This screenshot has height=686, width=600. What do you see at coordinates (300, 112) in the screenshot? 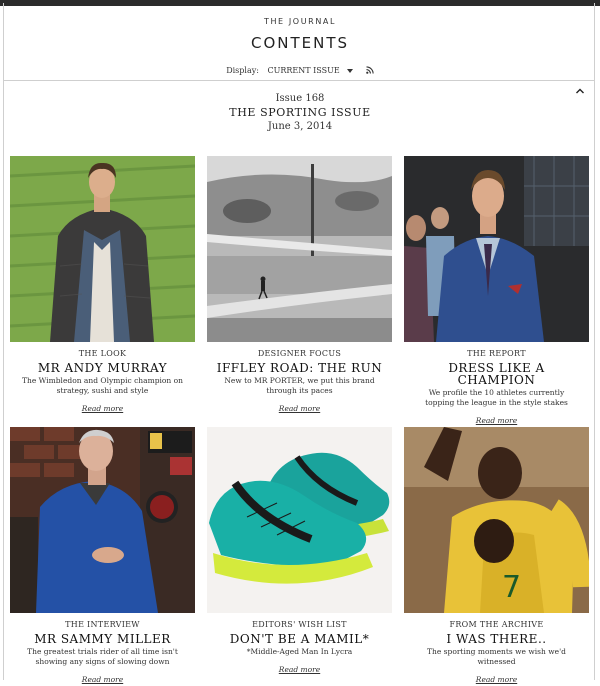
I see `issue-name: THE SPORTING ISSUE` at bounding box center [300, 112].